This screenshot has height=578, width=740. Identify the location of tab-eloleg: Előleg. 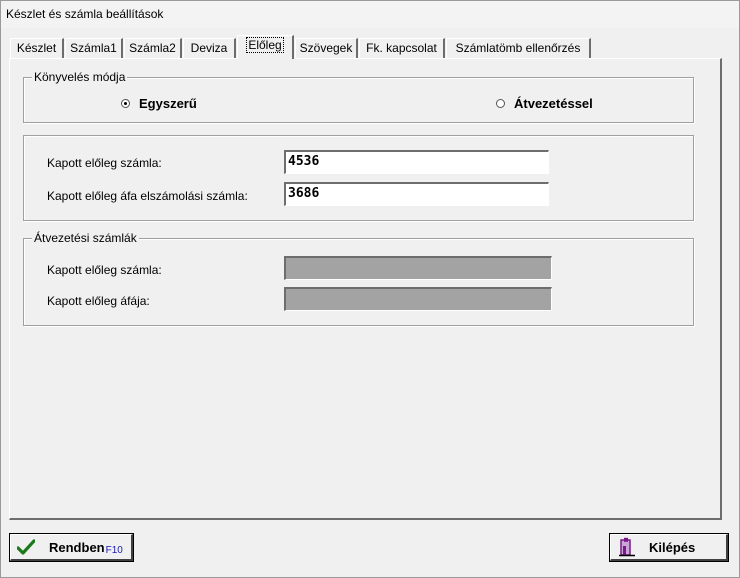
(265, 47).